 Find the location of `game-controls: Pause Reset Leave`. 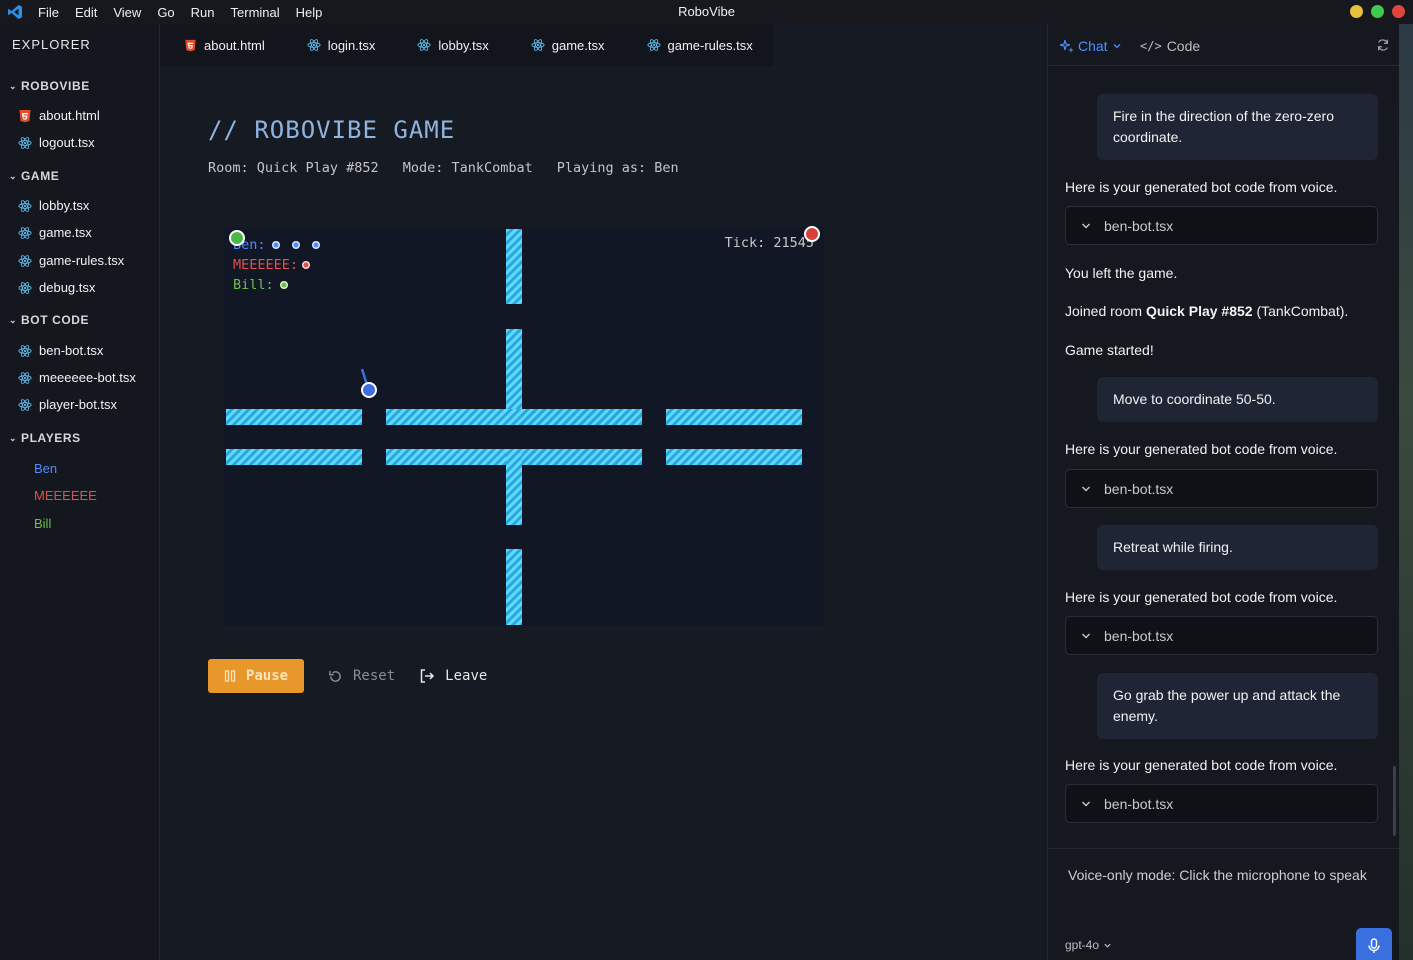

game-controls: Pause Reset Leave is located at coordinates (347, 676).